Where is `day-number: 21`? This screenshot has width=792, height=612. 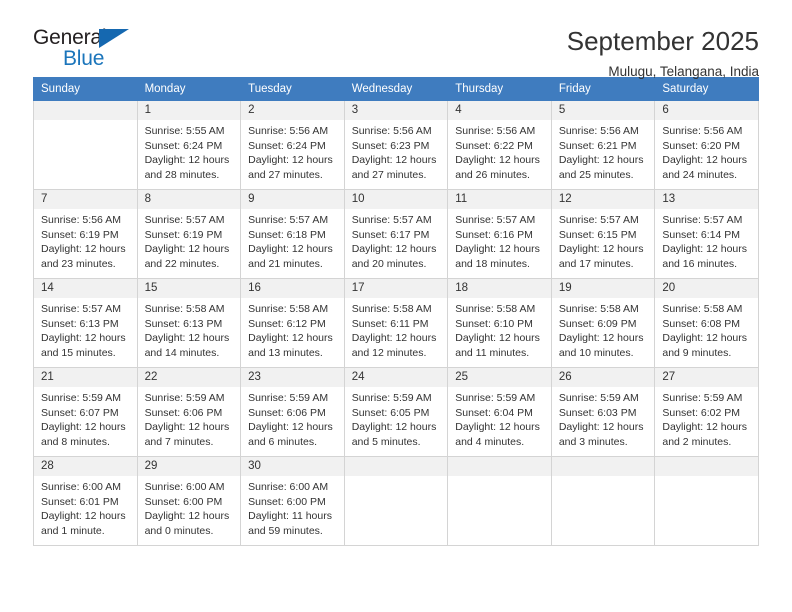
day-number: 21 is located at coordinates (85, 377).